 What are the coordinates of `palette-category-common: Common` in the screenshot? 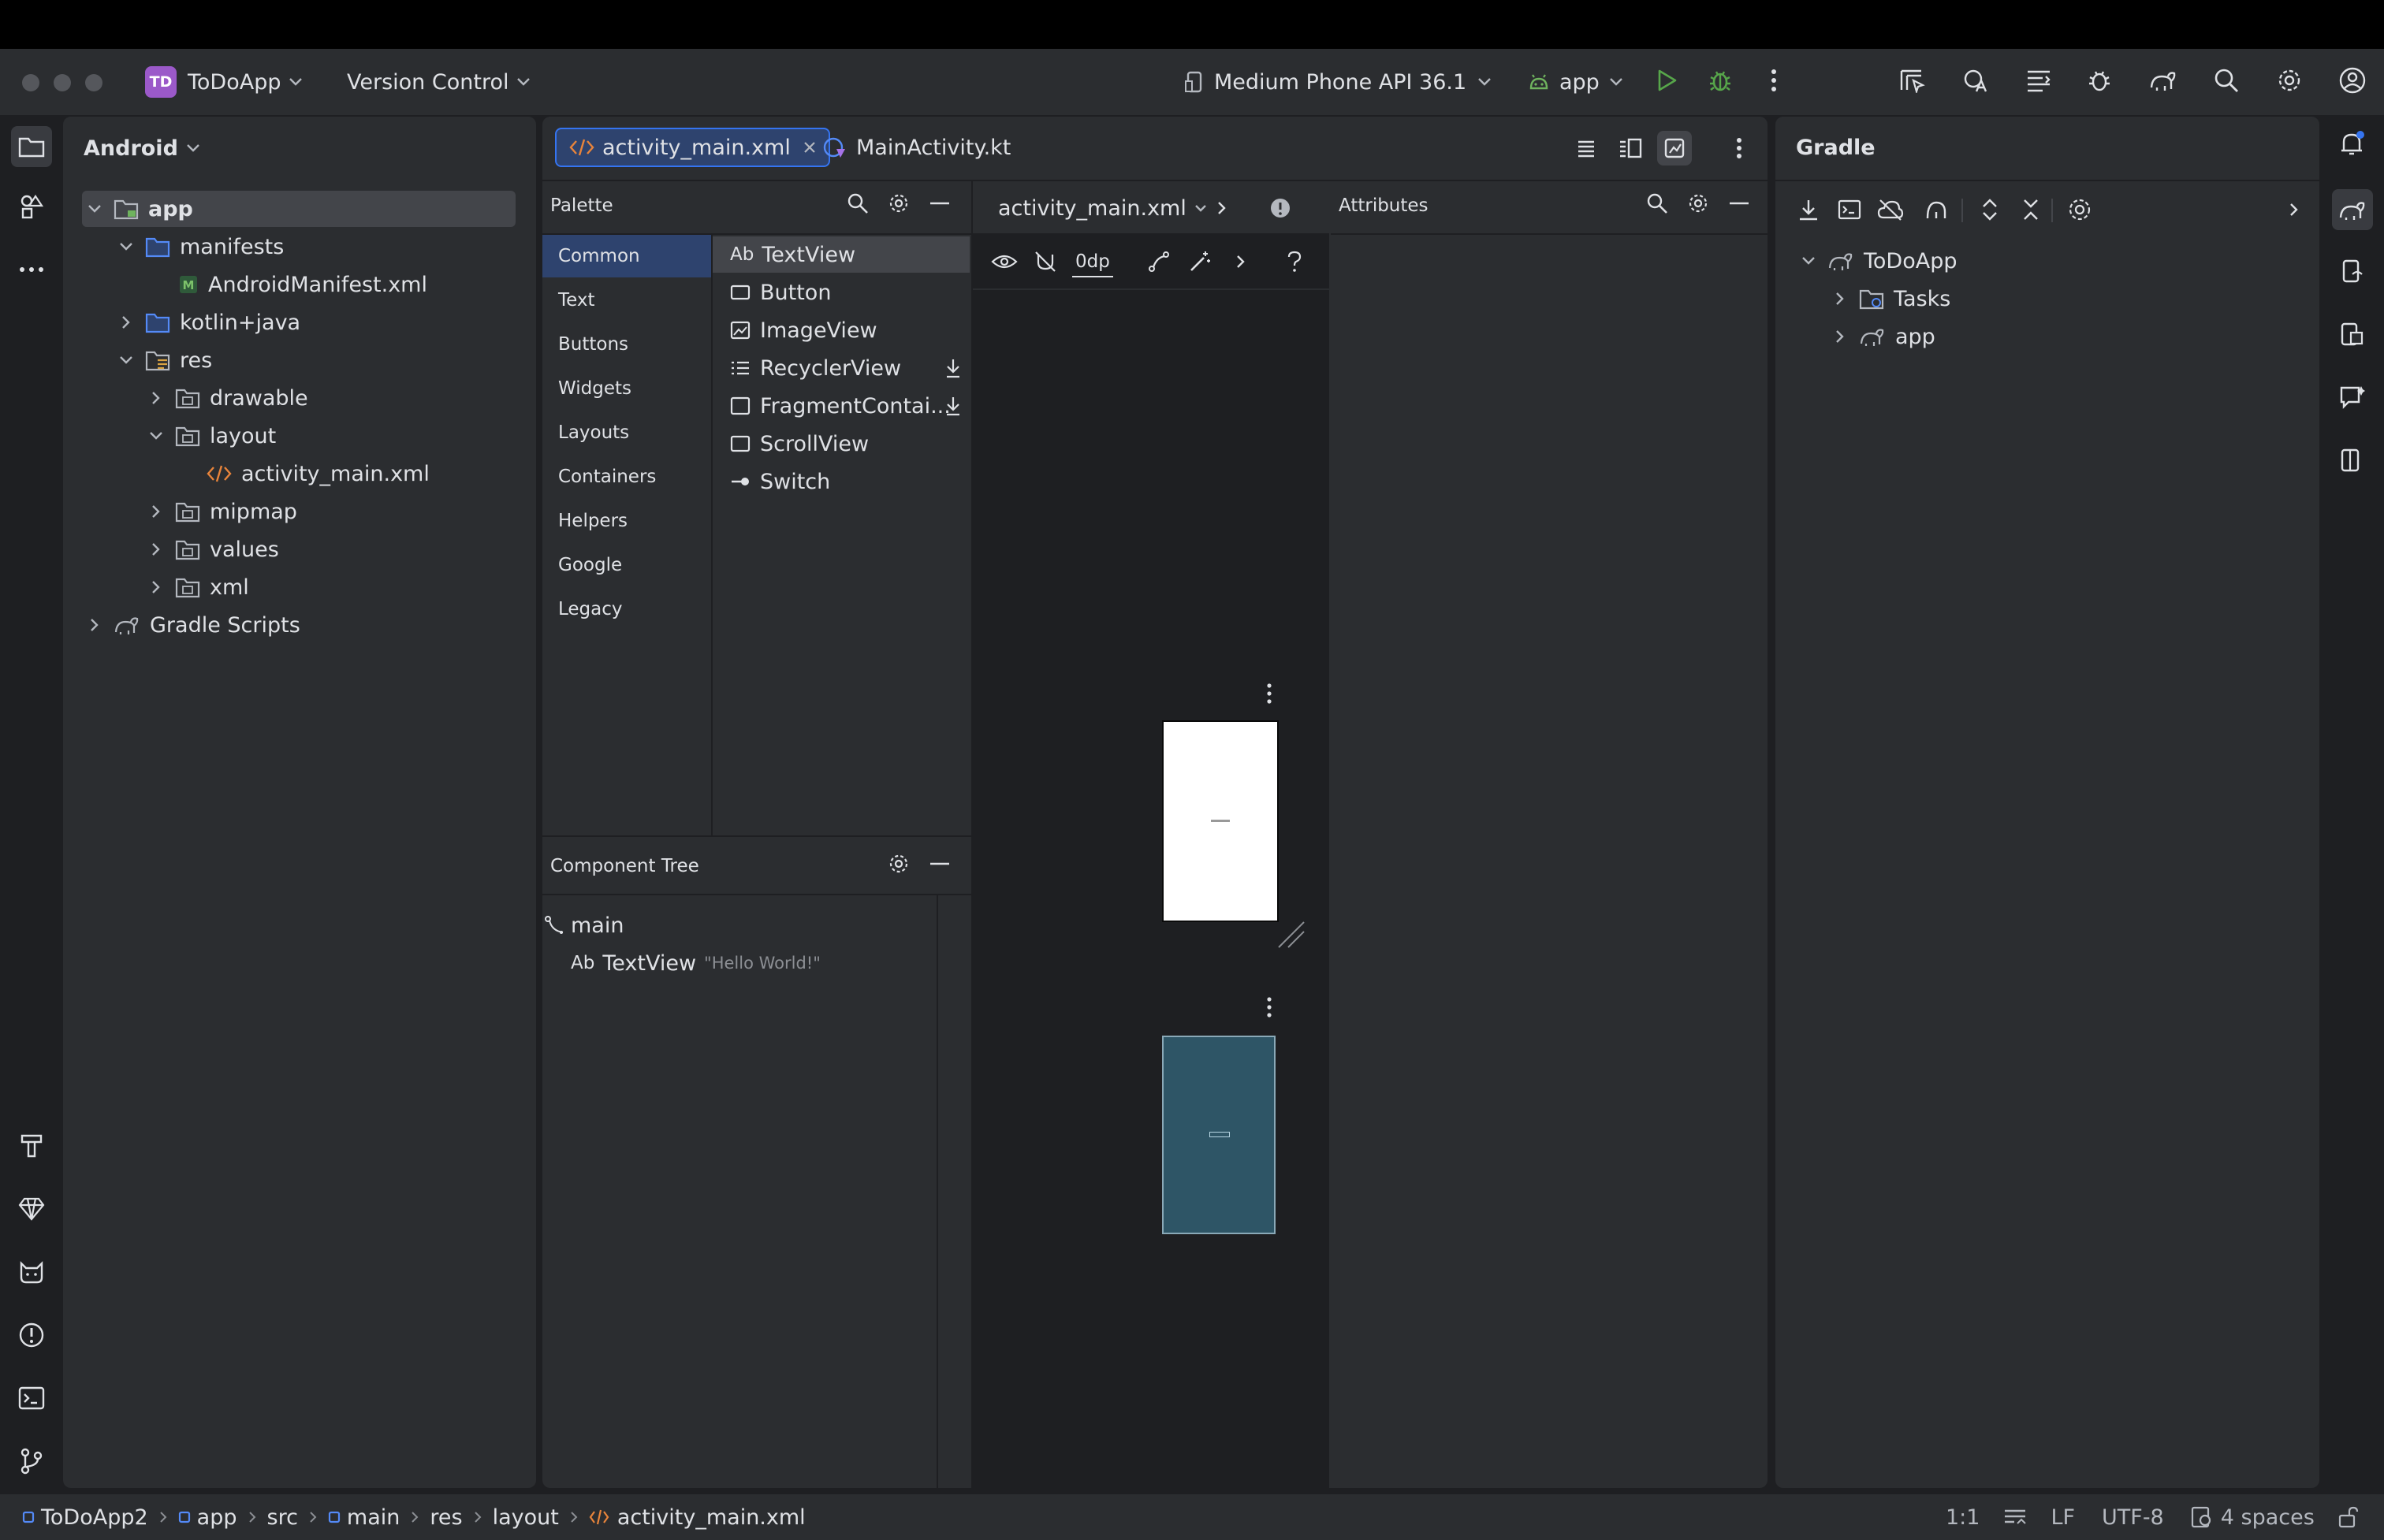 It's located at (626, 256).